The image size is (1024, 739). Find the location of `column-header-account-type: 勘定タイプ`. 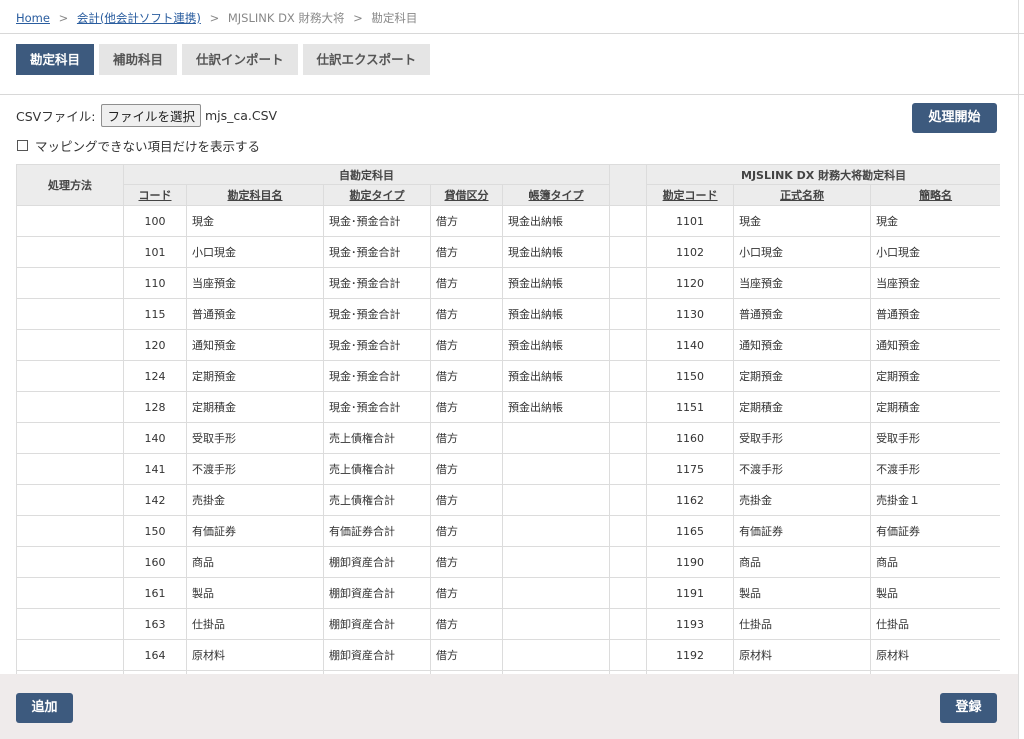

column-header-account-type: 勘定タイプ is located at coordinates (377, 195).